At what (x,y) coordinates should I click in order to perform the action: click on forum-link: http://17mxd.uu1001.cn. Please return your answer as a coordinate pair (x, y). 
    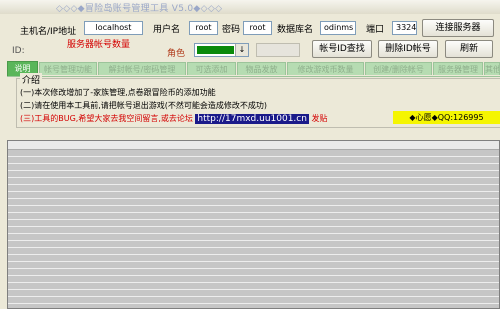
    Looking at the image, I should click on (252, 119).